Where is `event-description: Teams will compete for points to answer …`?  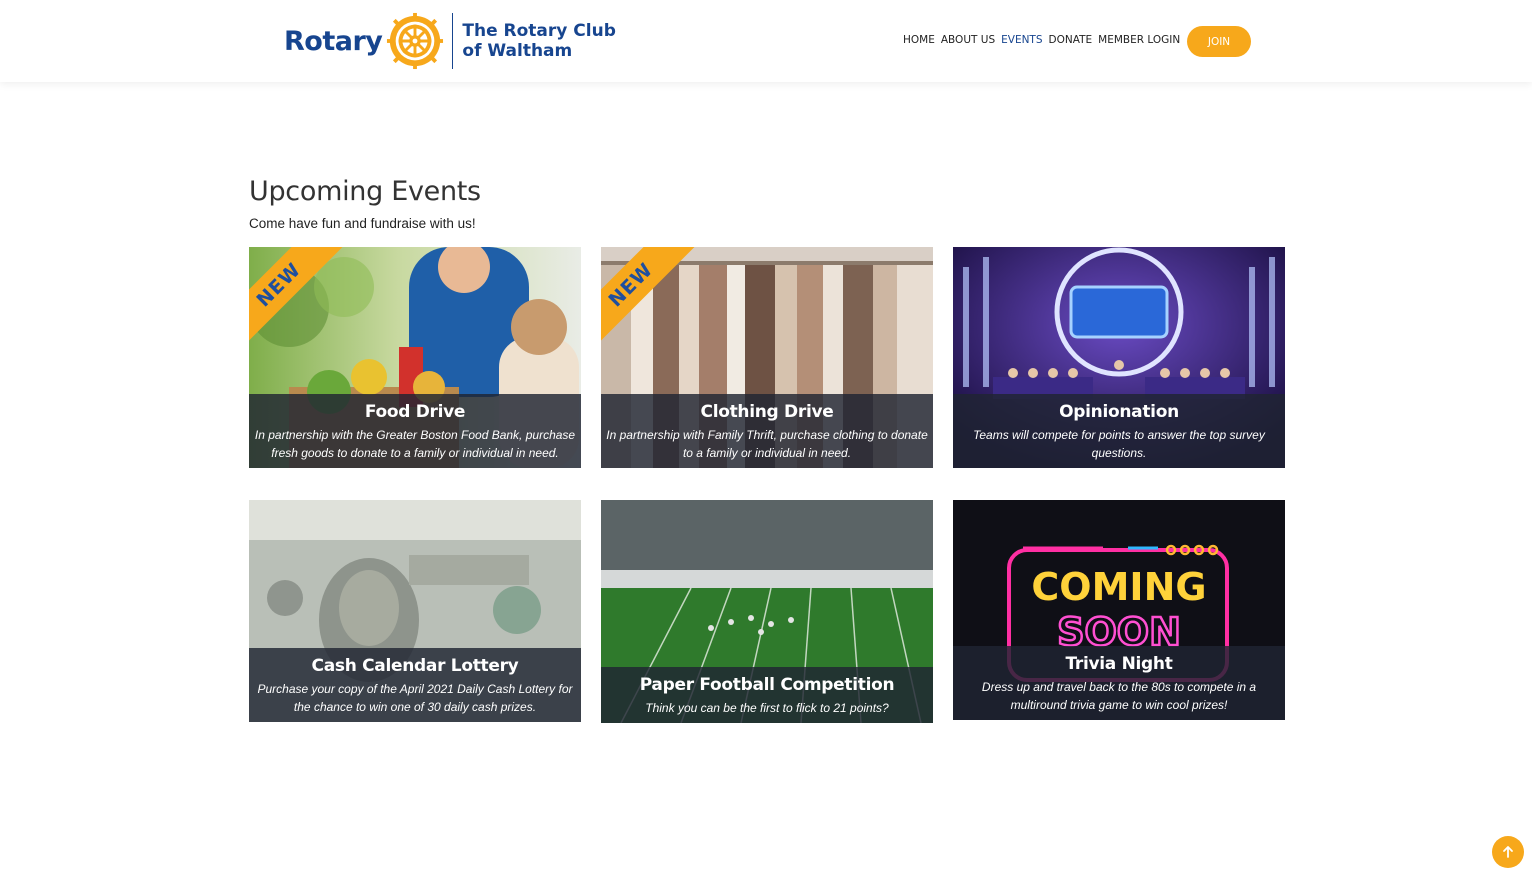 event-description: Teams will compete for points to answer … is located at coordinates (1119, 444).